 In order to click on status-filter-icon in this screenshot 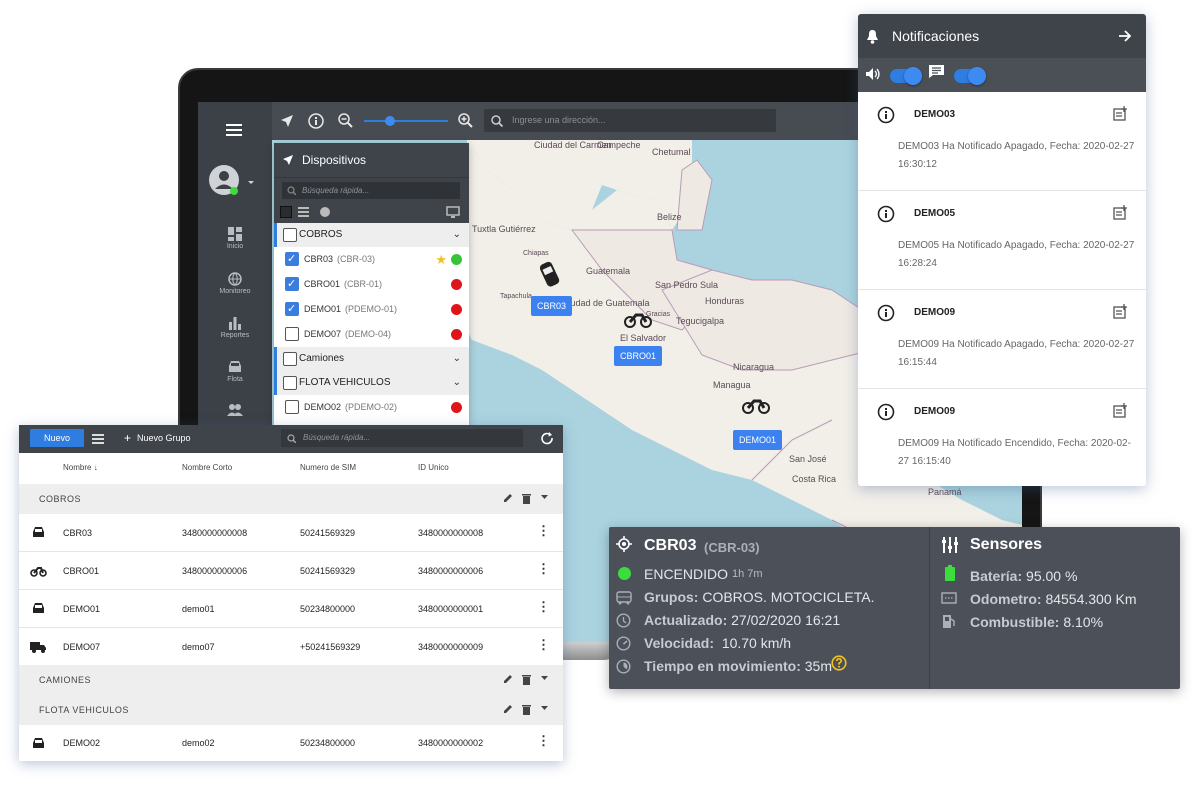, I will do `click(325, 212)`.